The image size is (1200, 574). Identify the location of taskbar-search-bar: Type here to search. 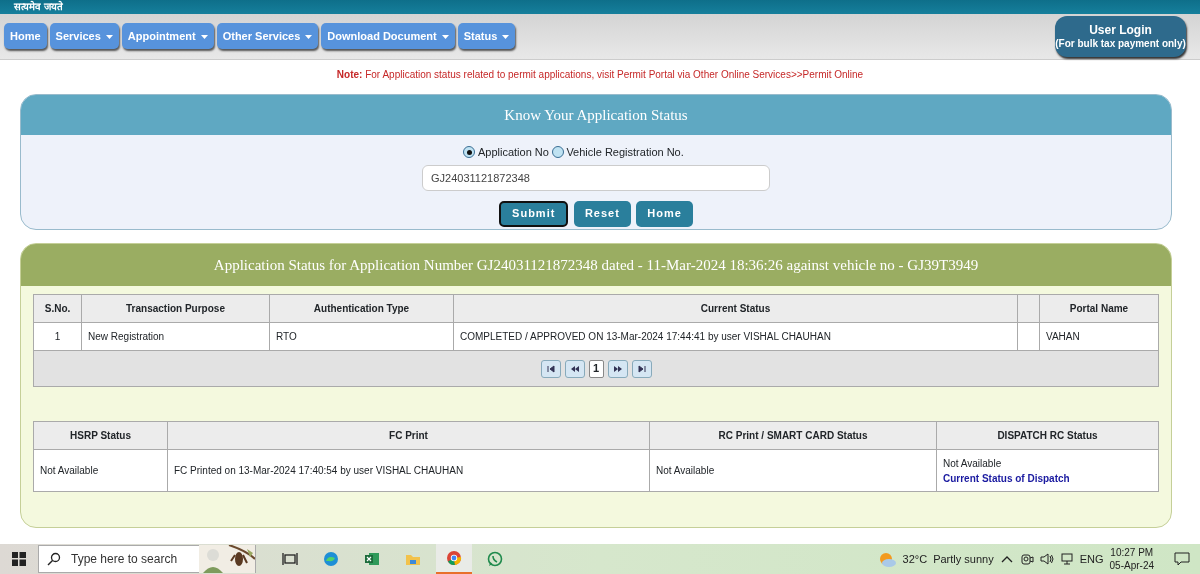
(147, 559).